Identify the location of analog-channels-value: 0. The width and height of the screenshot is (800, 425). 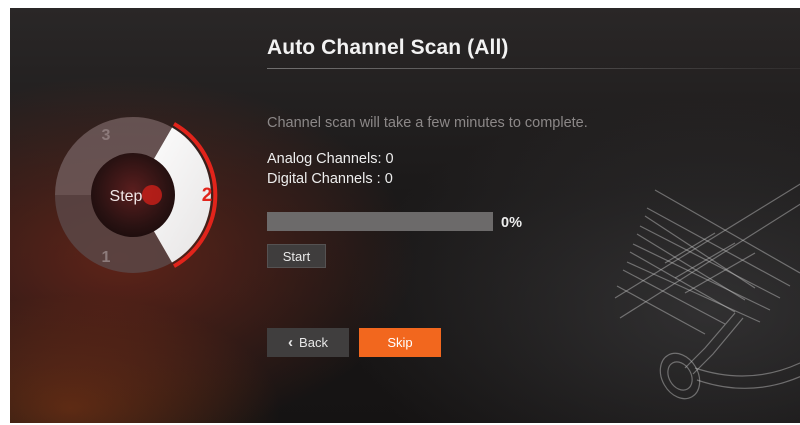
(389, 159).